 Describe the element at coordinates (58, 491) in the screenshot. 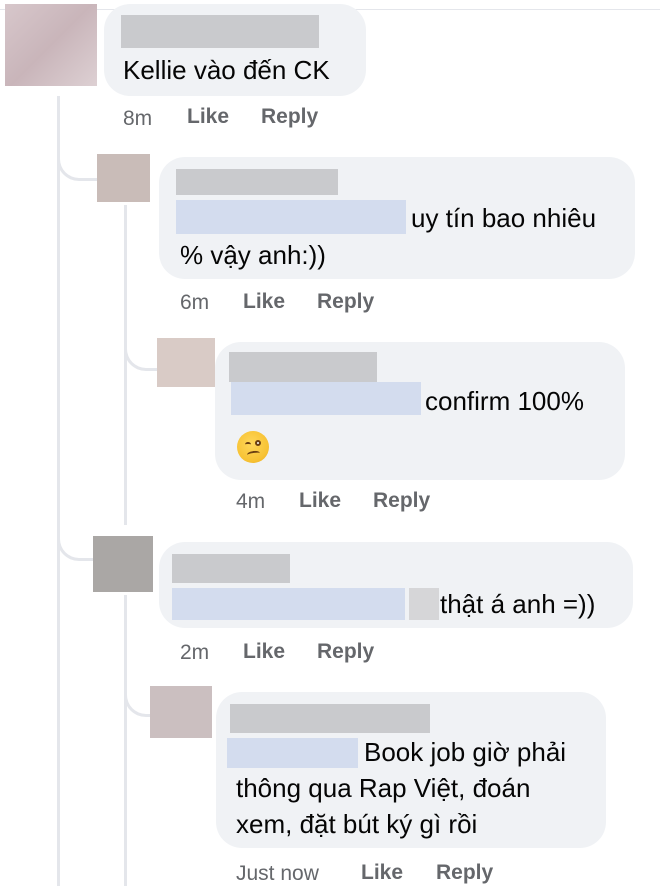

I see `thread-line-main` at that location.